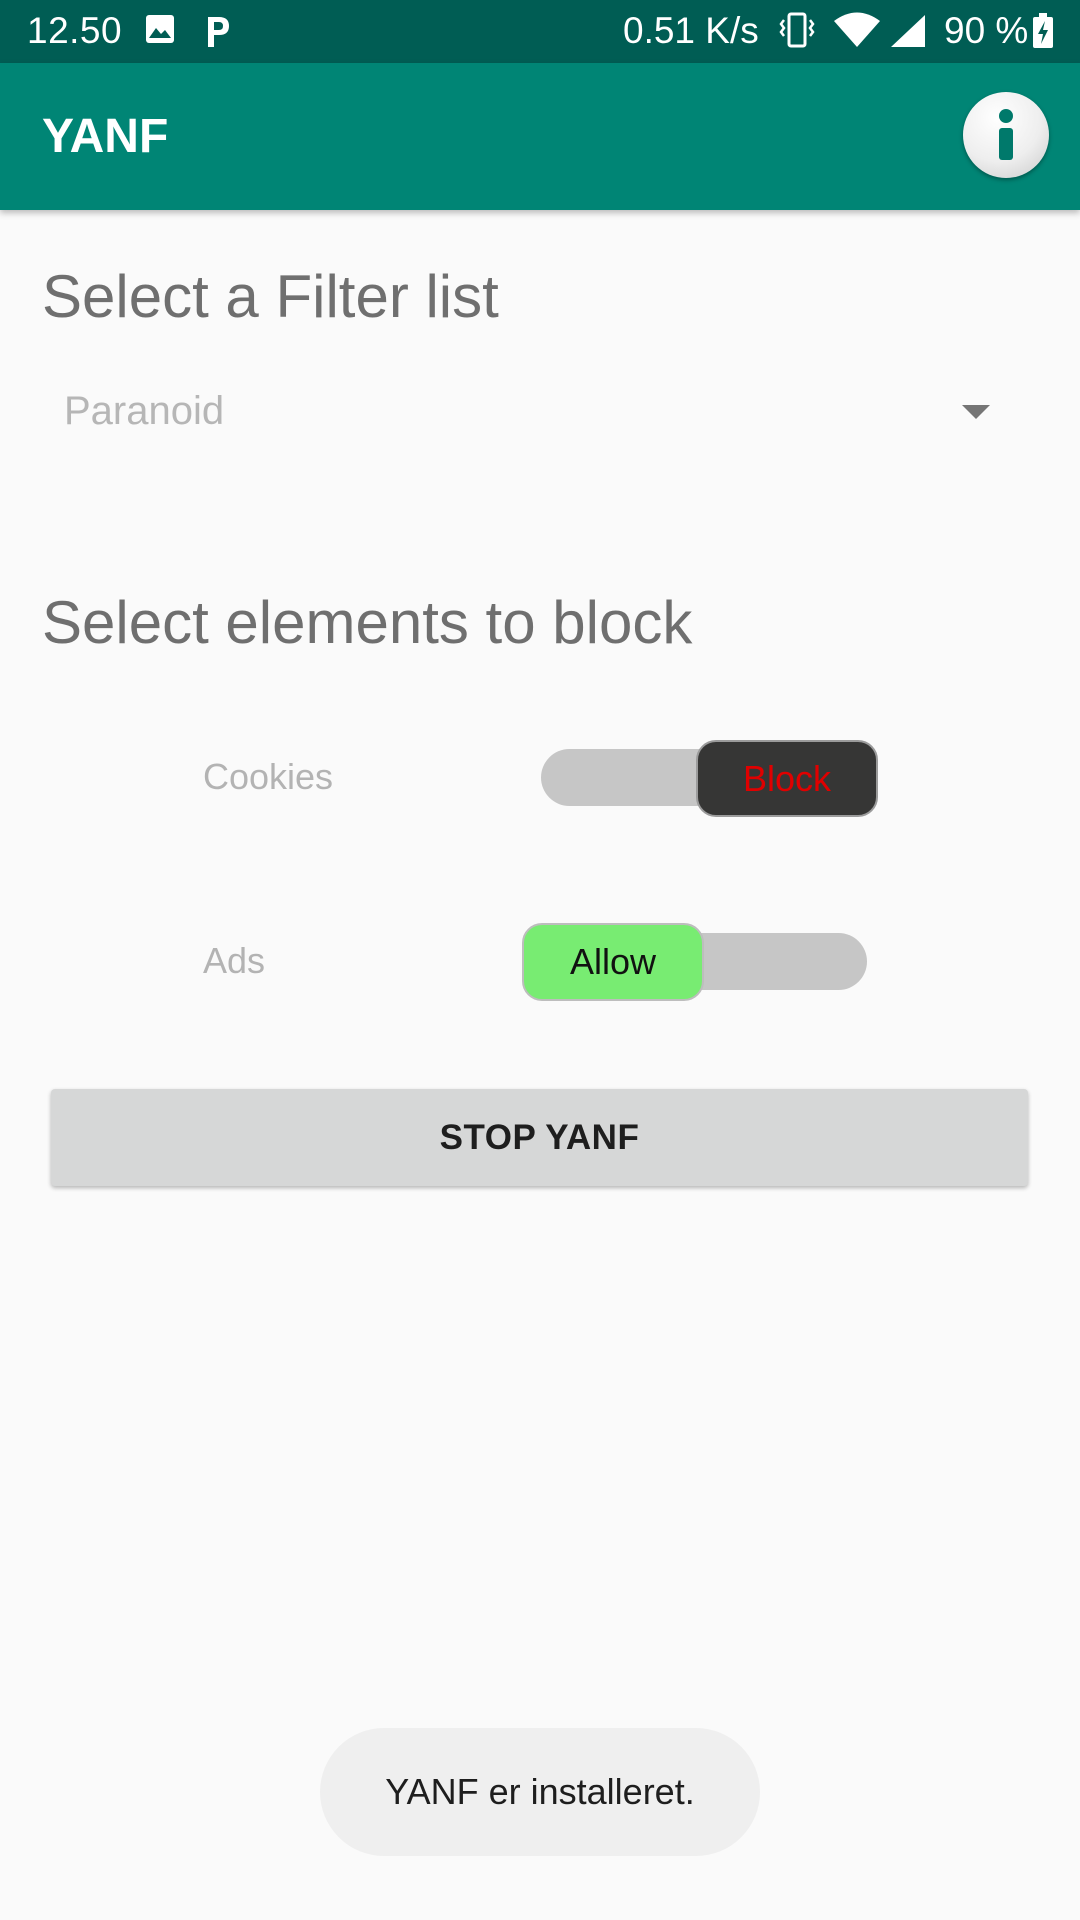  I want to click on status-bar: 12.50 0.51 K/s 90 %, so click(540, 31).